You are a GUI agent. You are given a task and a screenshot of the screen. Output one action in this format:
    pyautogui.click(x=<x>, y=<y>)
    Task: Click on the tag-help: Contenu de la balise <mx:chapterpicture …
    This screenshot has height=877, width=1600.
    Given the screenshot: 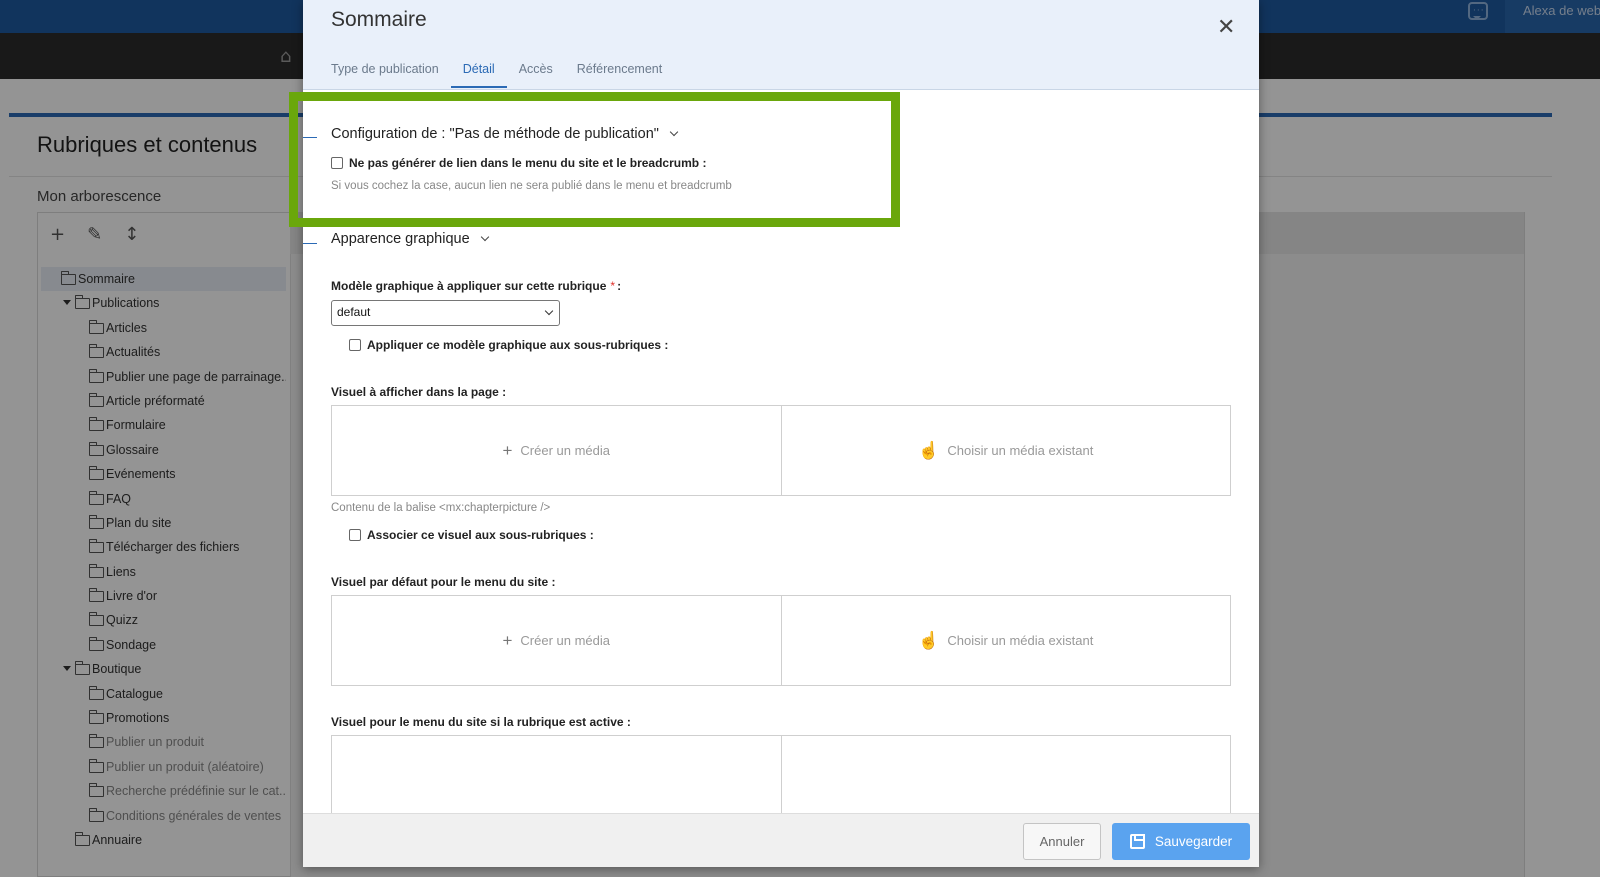 What is the action you would take?
    pyautogui.click(x=441, y=508)
    